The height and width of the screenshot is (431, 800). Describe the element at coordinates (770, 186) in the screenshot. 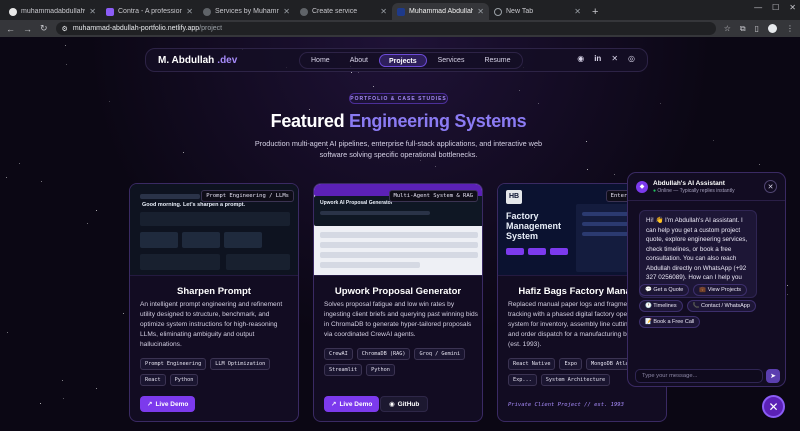

I see `chat-close-button: ✕` at that location.